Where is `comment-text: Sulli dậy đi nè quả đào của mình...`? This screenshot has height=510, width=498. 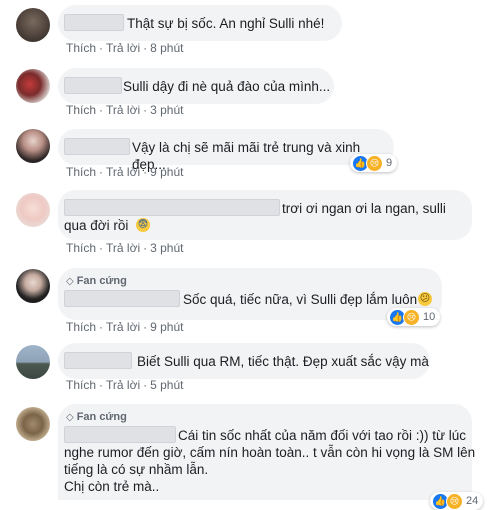 comment-text: Sulli dậy đi nè quả đào của mình... is located at coordinates (227, 86).